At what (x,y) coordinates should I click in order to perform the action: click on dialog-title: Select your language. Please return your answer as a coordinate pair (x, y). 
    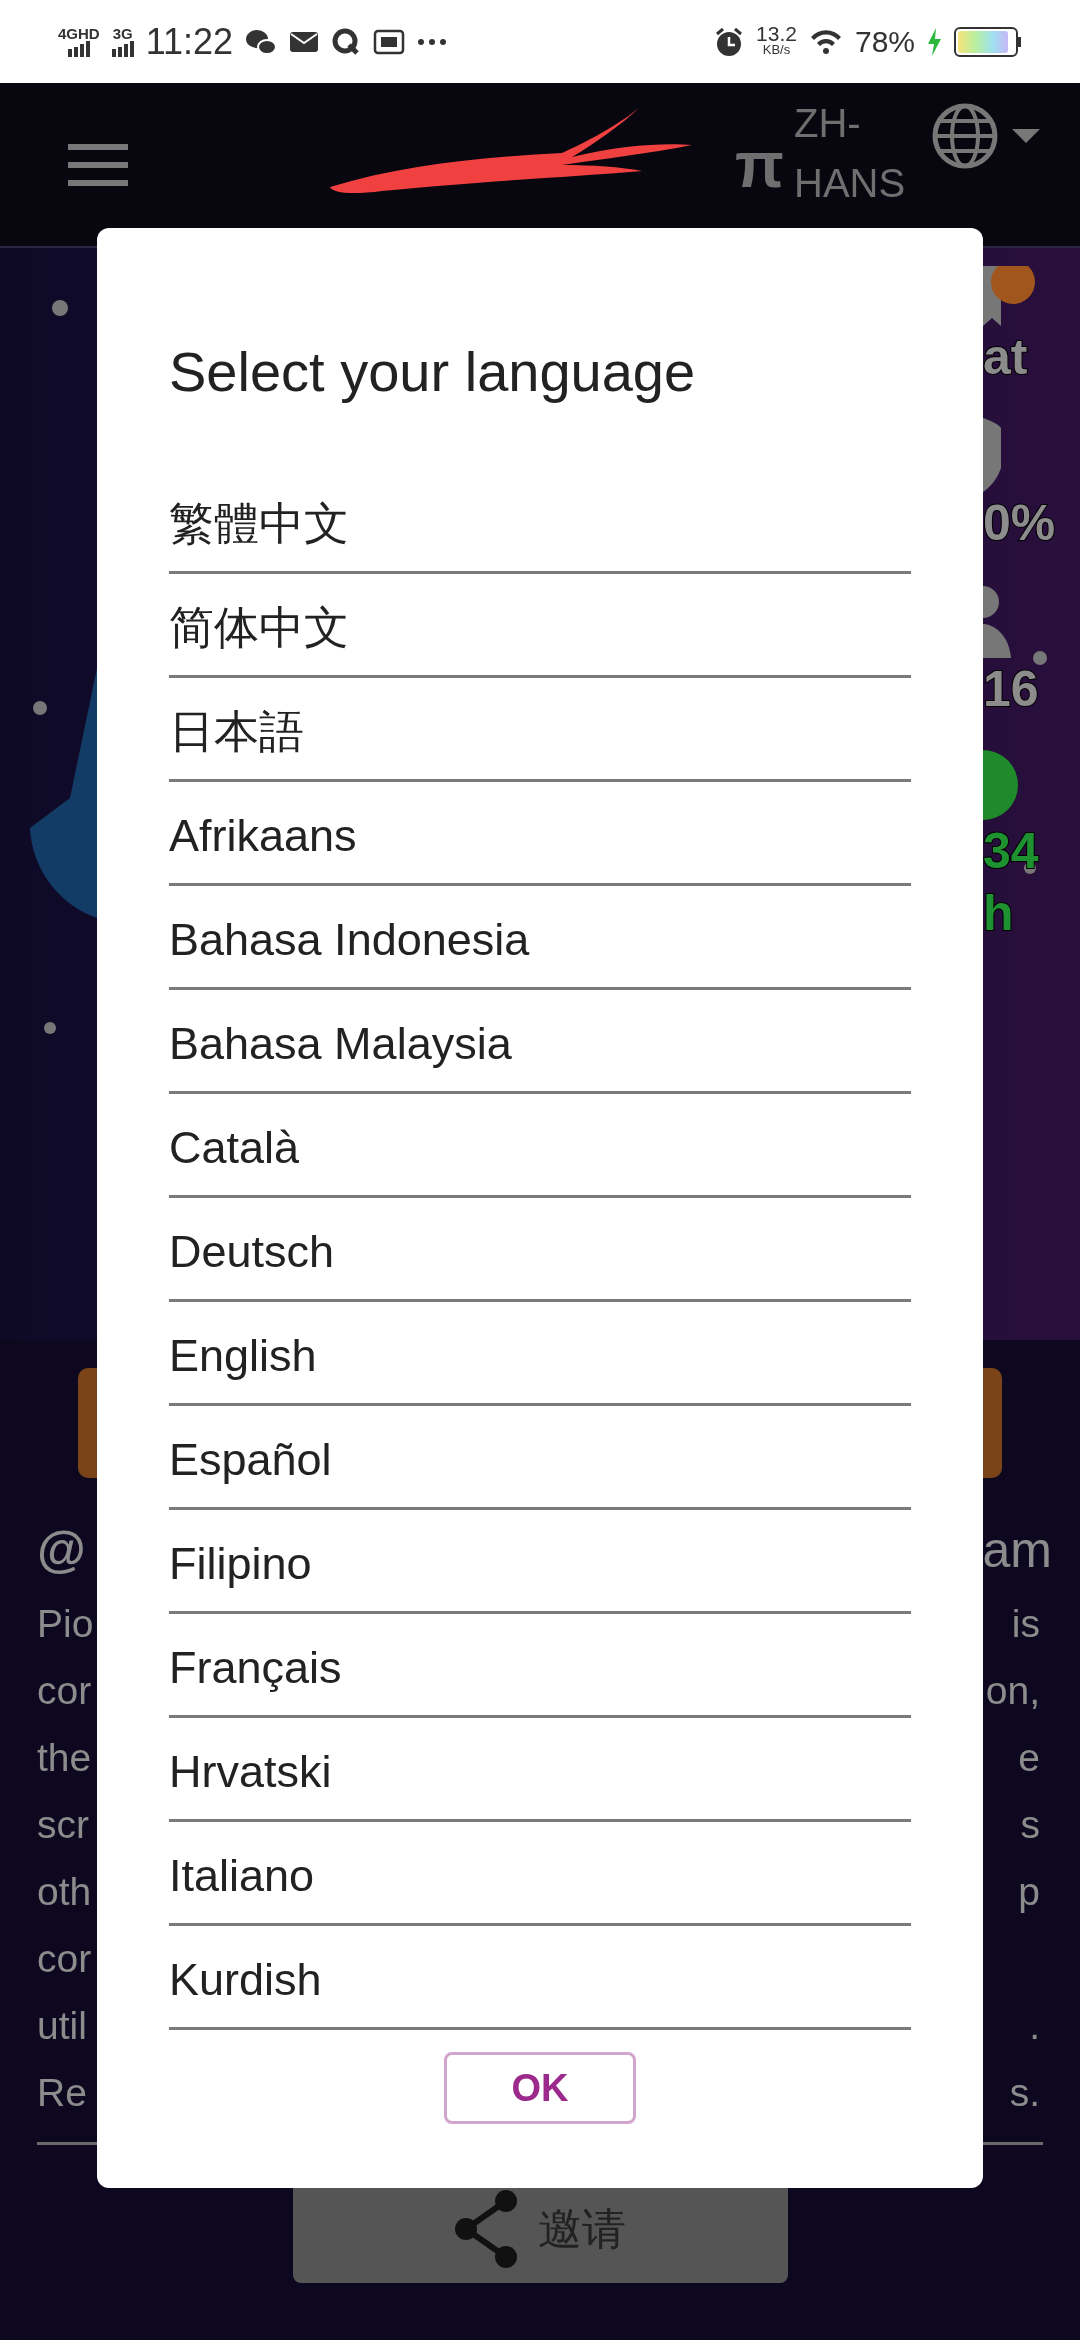
    Looking at the image, I should click on (433, 372).